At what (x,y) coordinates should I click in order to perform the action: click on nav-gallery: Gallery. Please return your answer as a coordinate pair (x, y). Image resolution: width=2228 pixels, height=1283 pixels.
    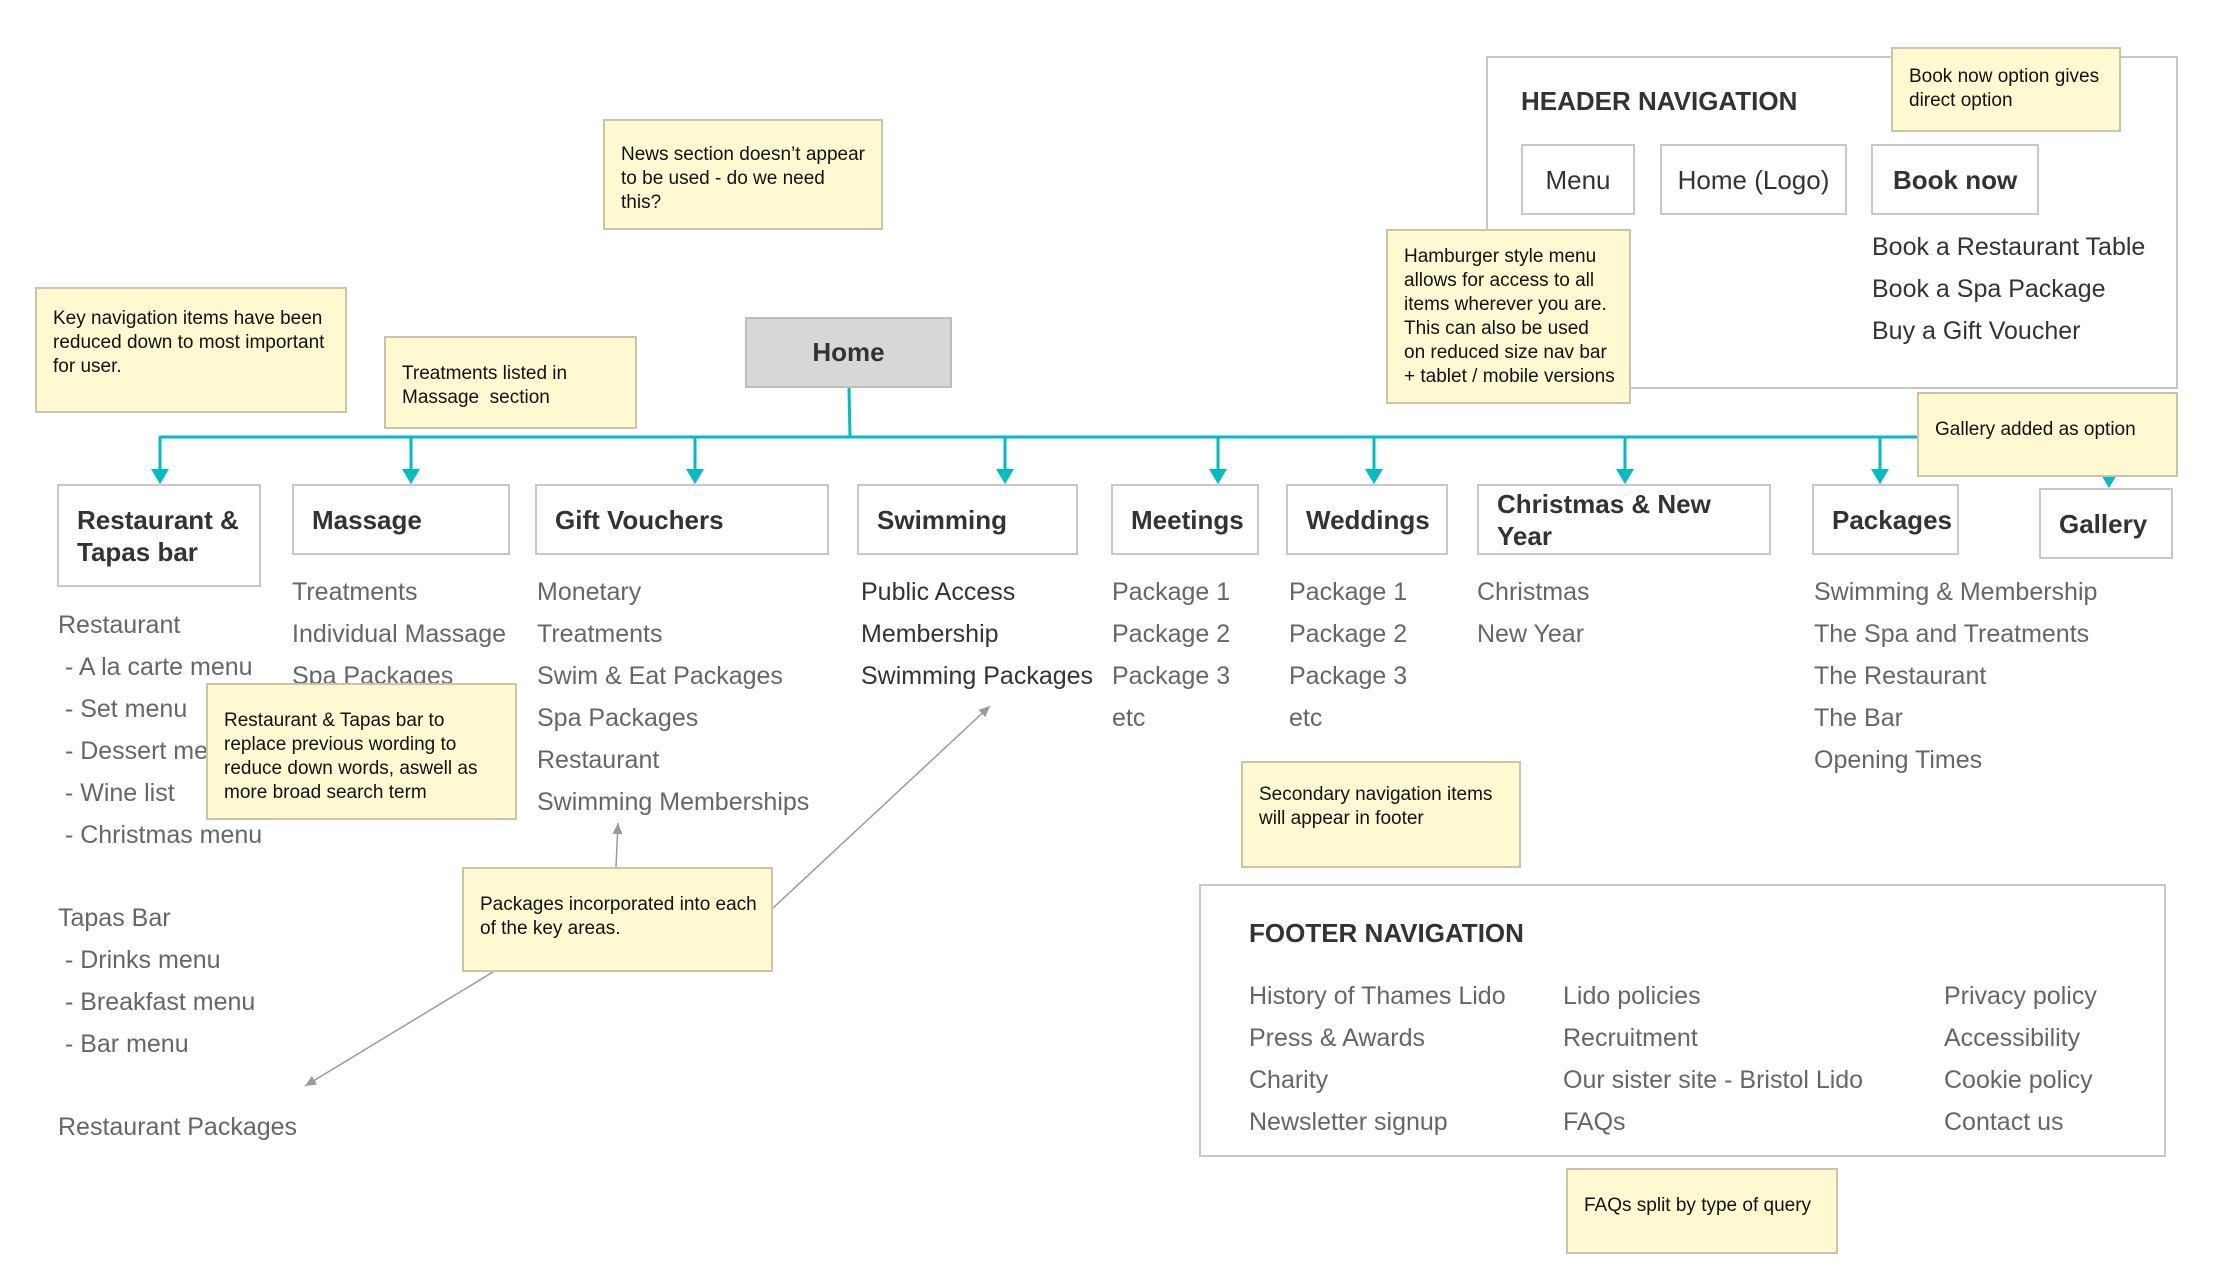
    Looking at the image, I should click on (2106, 523).